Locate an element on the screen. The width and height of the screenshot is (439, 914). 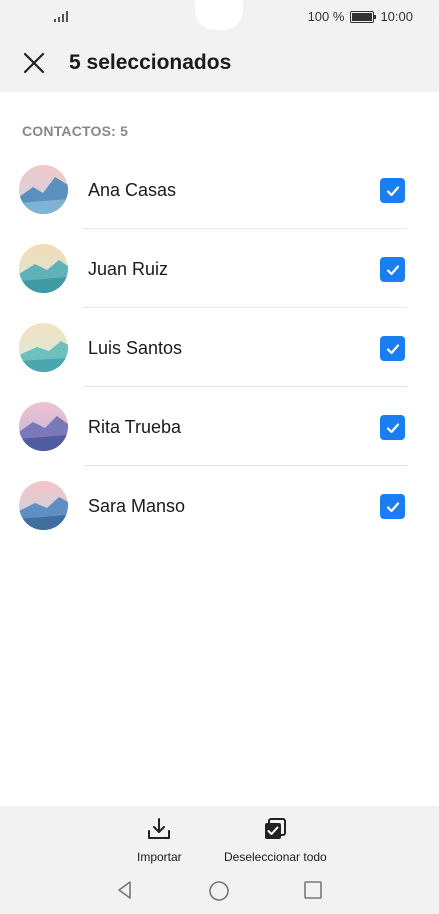
clock: 10:00 is located at coordinates (396, 16).